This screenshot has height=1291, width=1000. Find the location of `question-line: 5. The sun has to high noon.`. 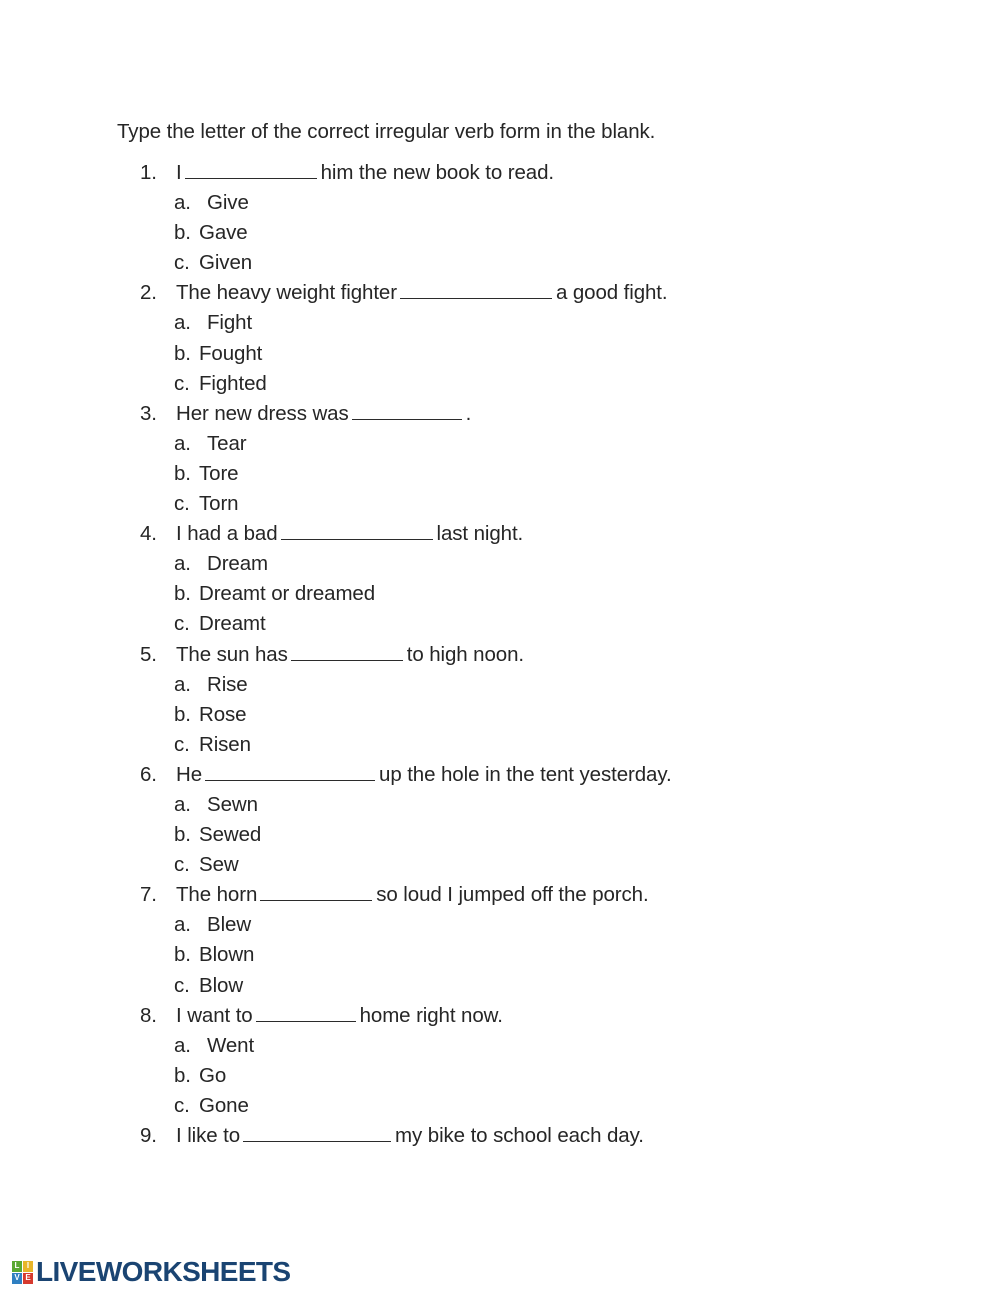

question-line: 5. The sun has to high noon. is located at coordinates (500, 658).